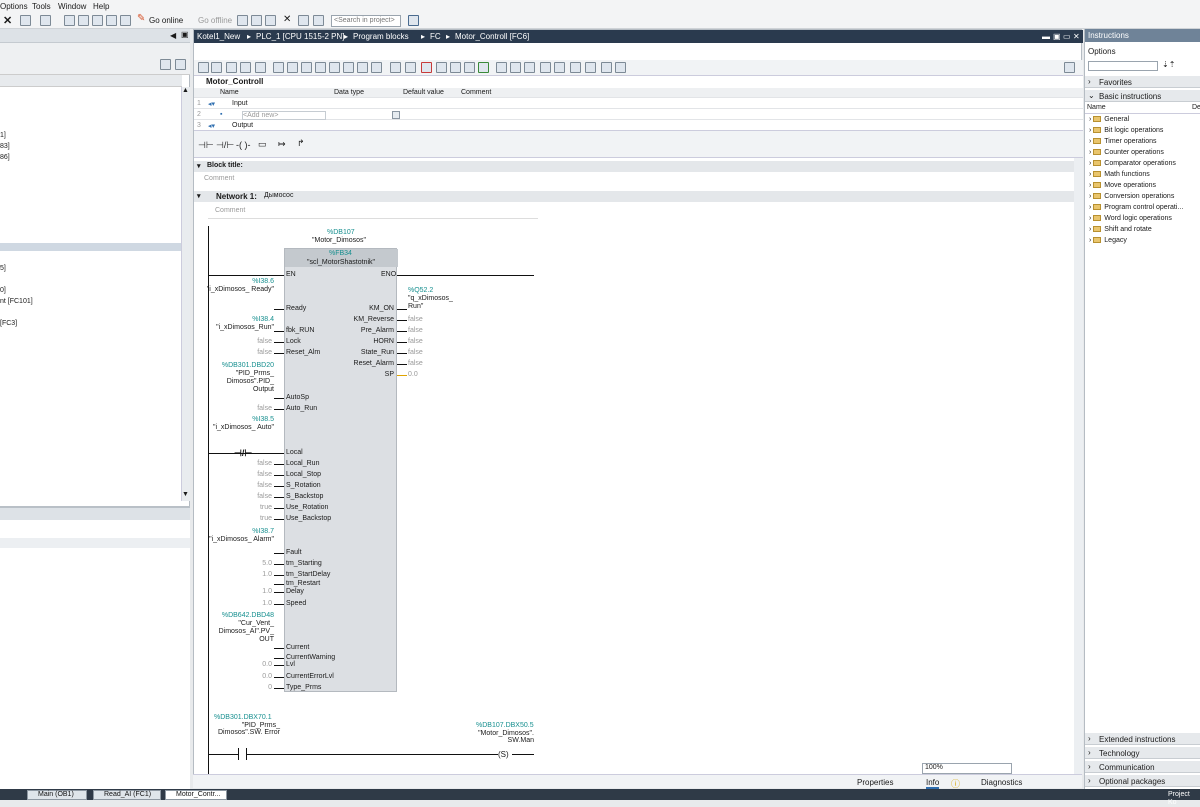 The height and width of the screenshot is (807, 1200). I want to click on instruction-folder-legacy: › Legacy, so click(1108, 240).